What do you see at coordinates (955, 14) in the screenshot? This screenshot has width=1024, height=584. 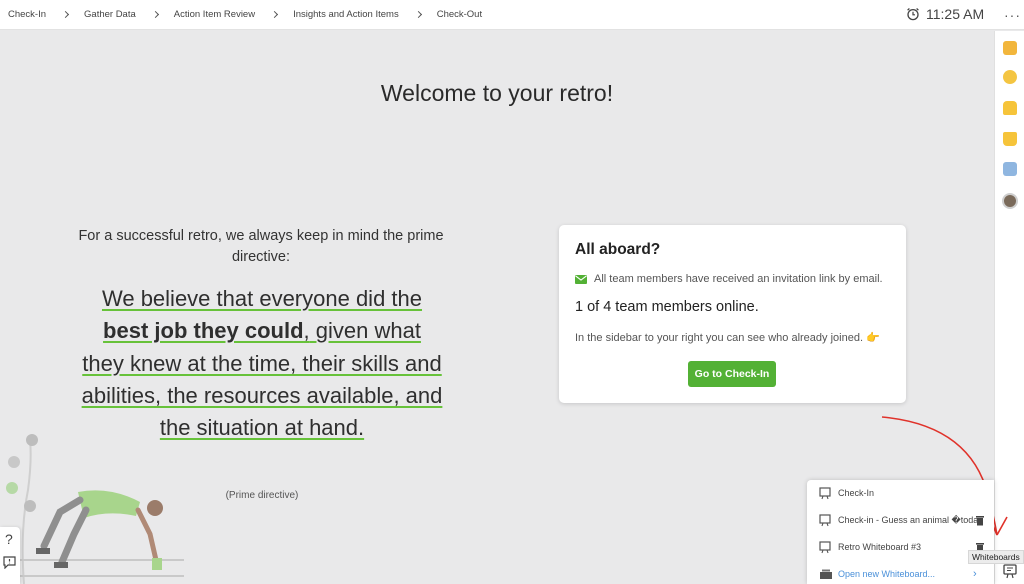 I see `clock-time: 11:25 AM` at bounding box center [955, 14].